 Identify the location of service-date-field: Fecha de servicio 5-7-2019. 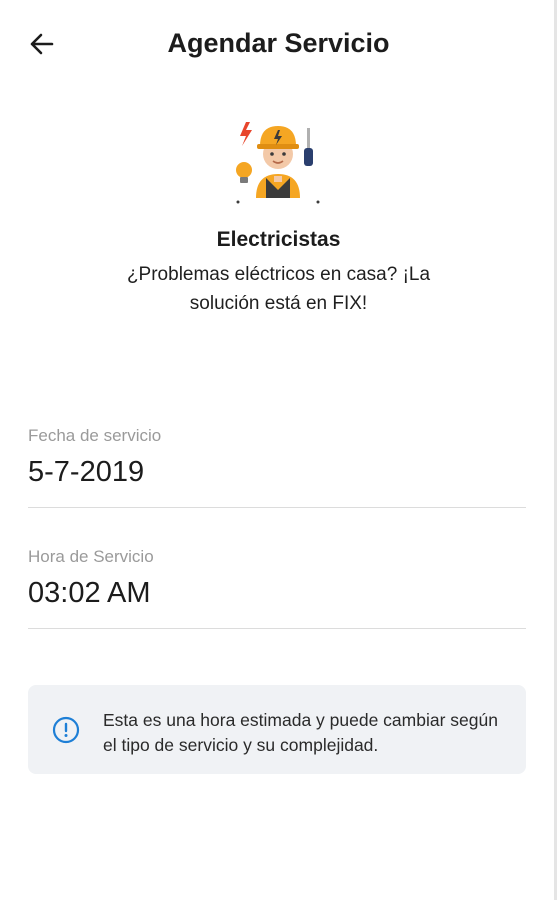
(277, 467).